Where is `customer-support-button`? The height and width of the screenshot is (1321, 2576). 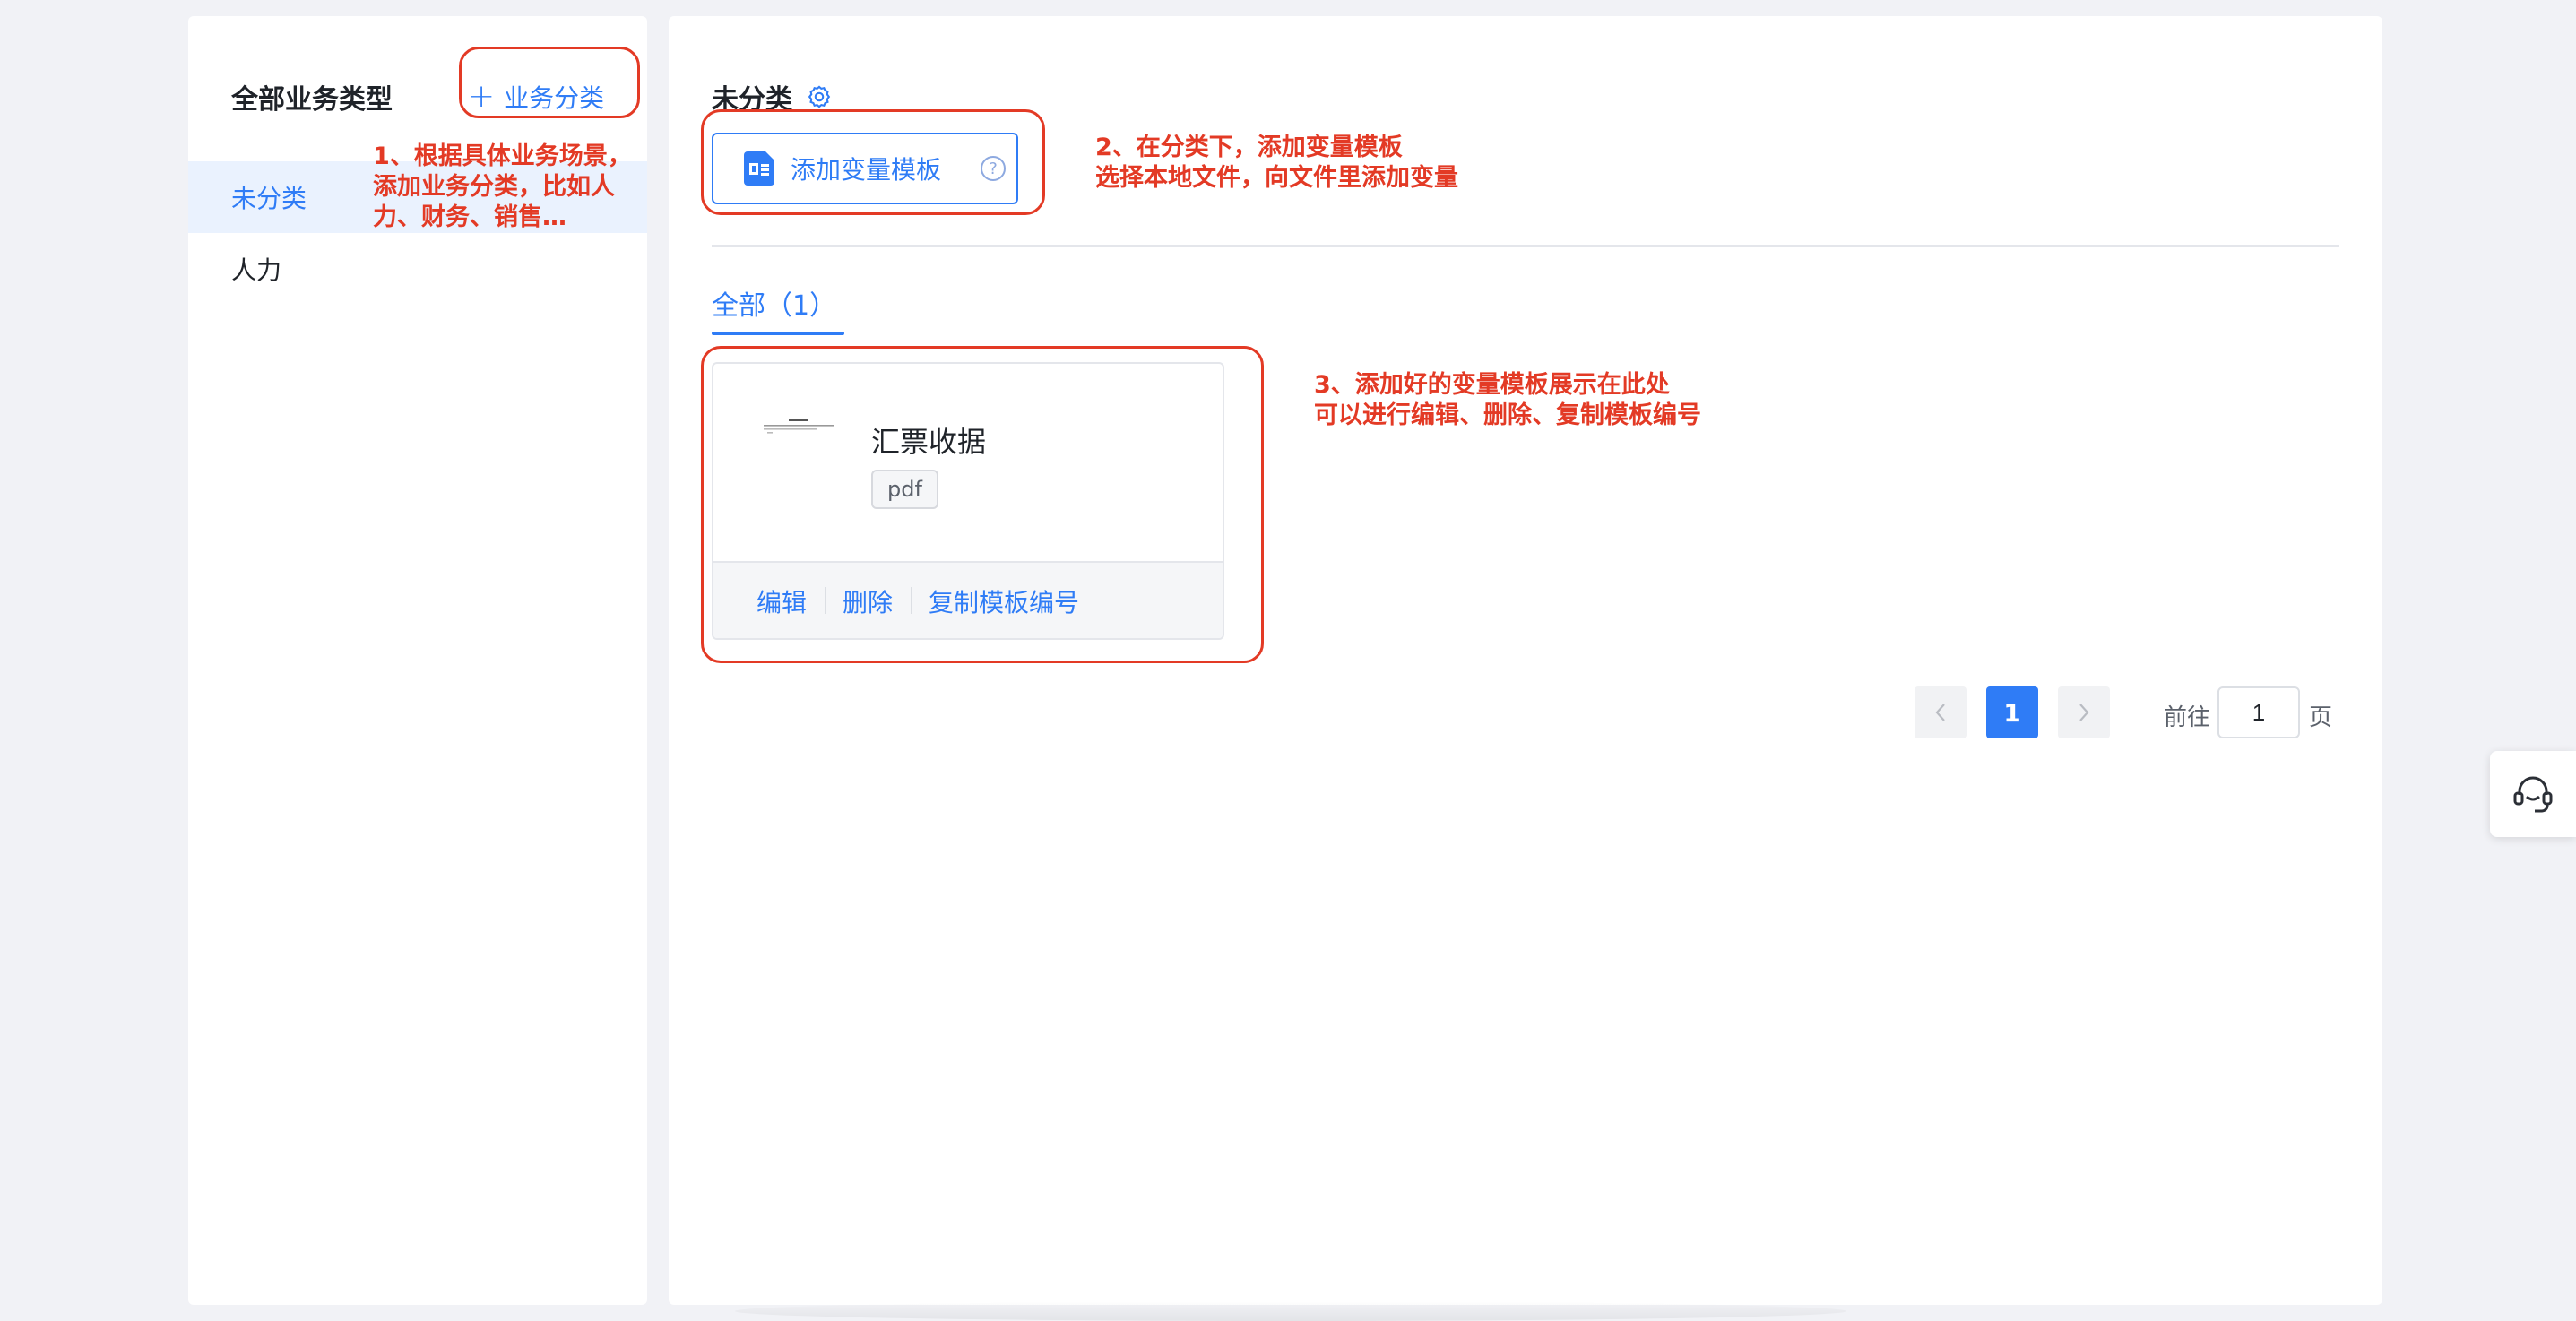
customer-support-button is located at coordinates (2533, 794).